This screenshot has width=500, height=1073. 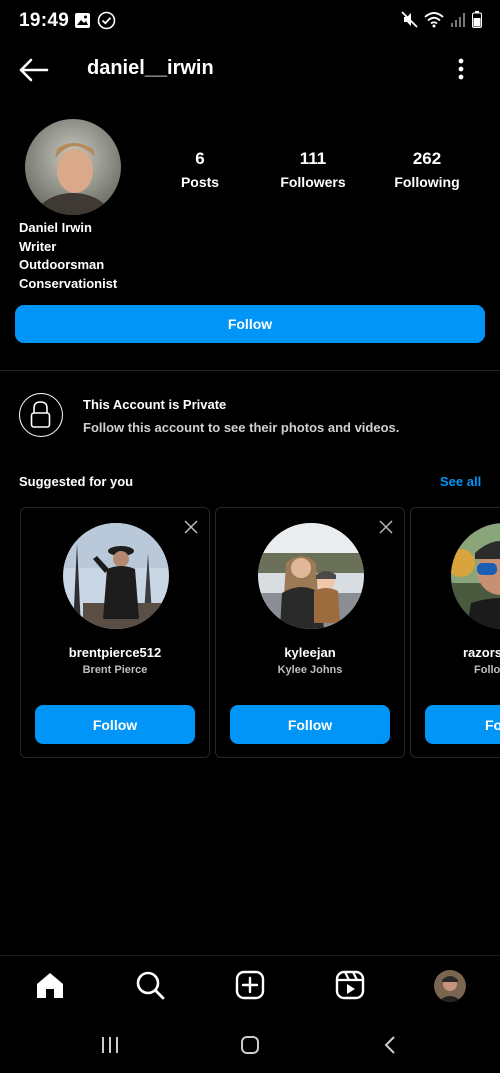 I want to click on system-nav-bar, so click(x=250, y=1044).